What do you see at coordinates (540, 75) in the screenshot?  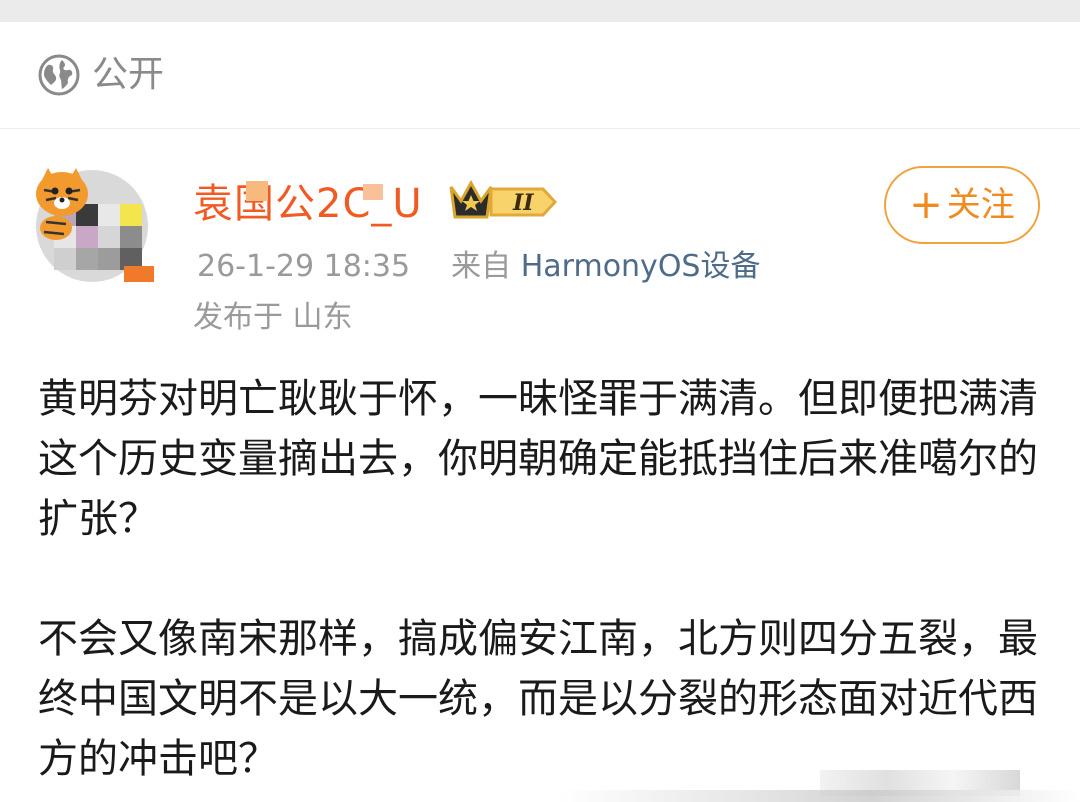 I see `visibility-row: 公开` at bounding box center [540, 75].